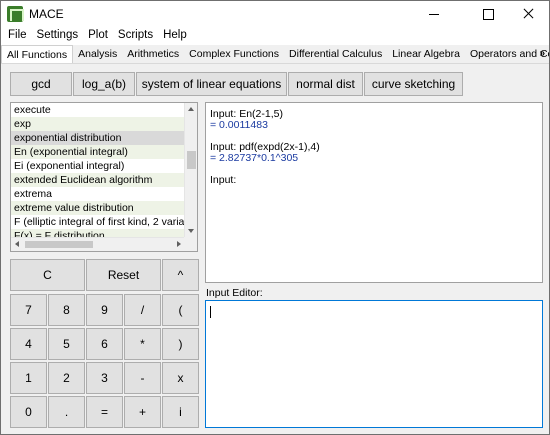  Describe the element at coordinates (325, 84) in the screenshot. I see `normal-dist-button: normal dist` at that location.